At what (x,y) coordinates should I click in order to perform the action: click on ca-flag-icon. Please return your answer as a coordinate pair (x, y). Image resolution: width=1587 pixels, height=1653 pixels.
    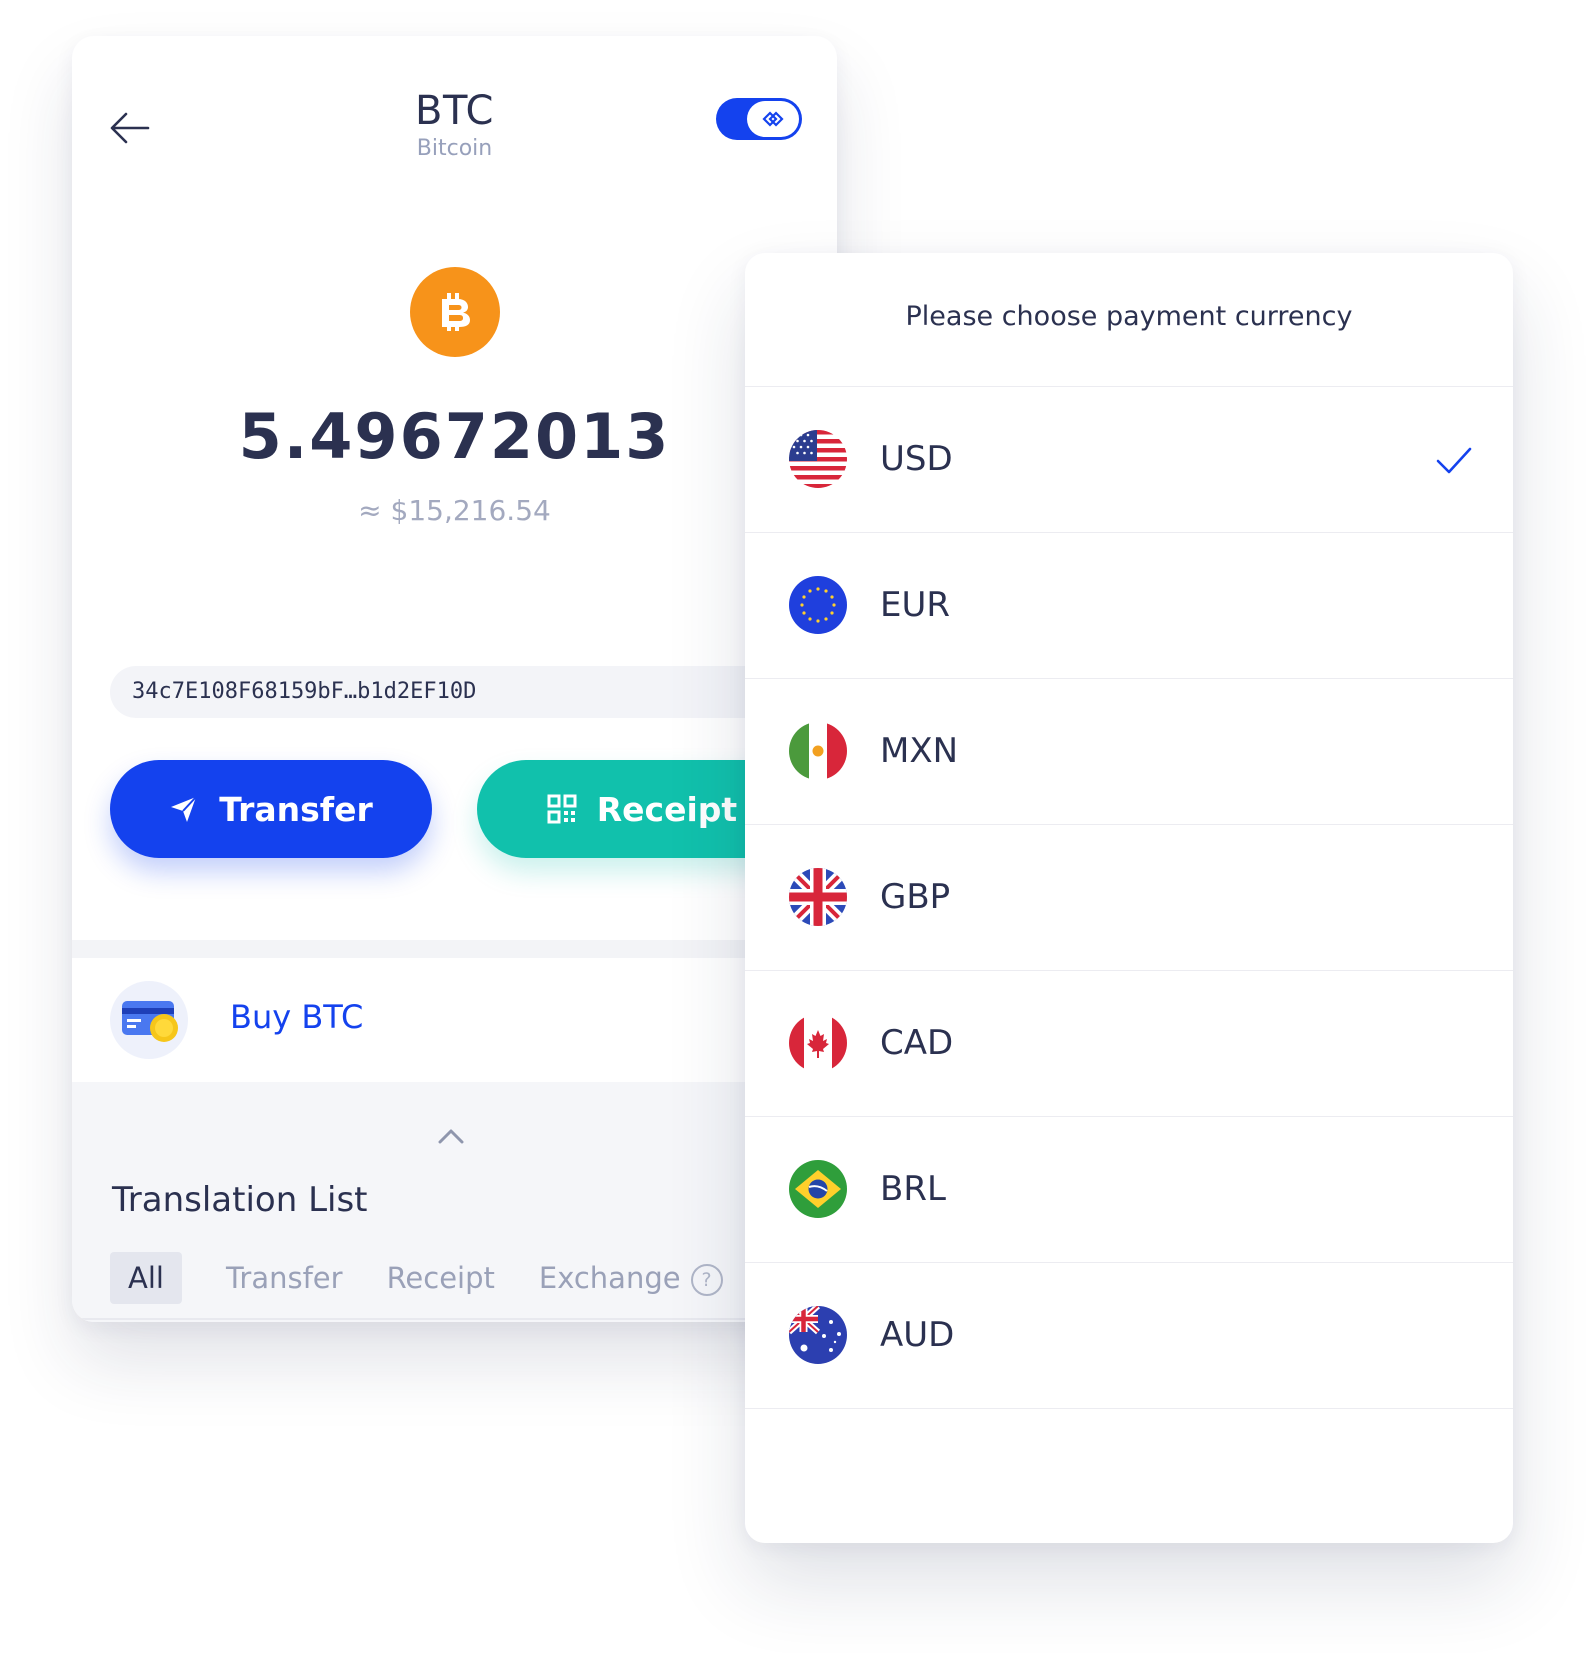
    Looking at the image, I should click on (818, 1043).